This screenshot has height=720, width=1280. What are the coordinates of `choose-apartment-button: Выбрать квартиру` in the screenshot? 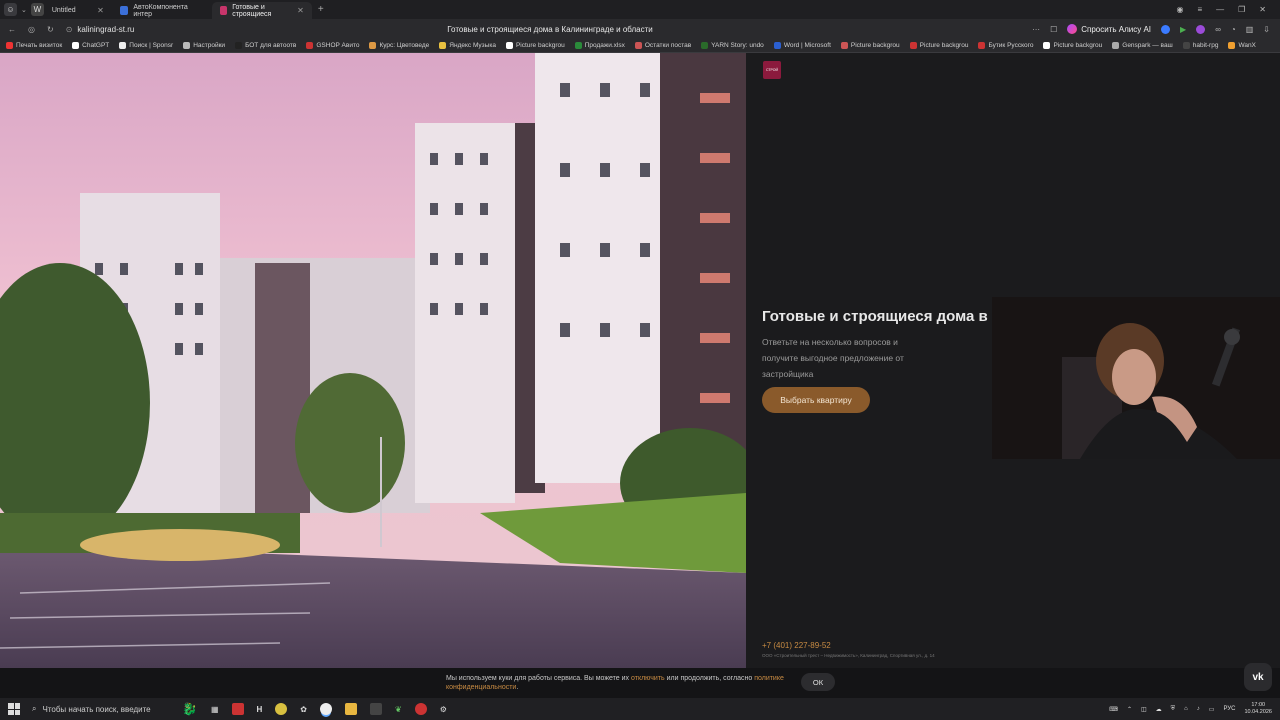 It's located at (816, 400).